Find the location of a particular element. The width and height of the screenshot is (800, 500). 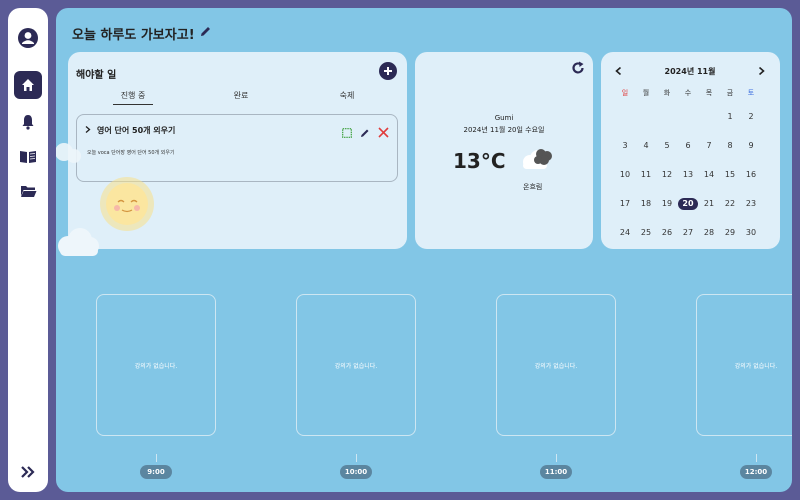

double-chevron-right-icon is located at coordinates (28, 472).